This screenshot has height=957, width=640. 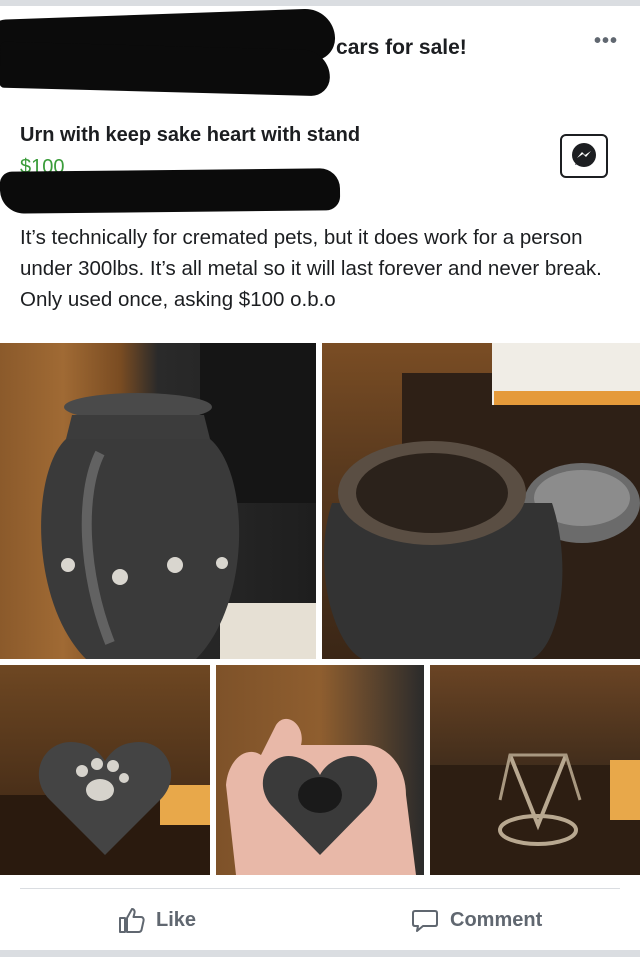 I want to click on post-header: laire cars for sale! •••, so click(x=320, y=51).